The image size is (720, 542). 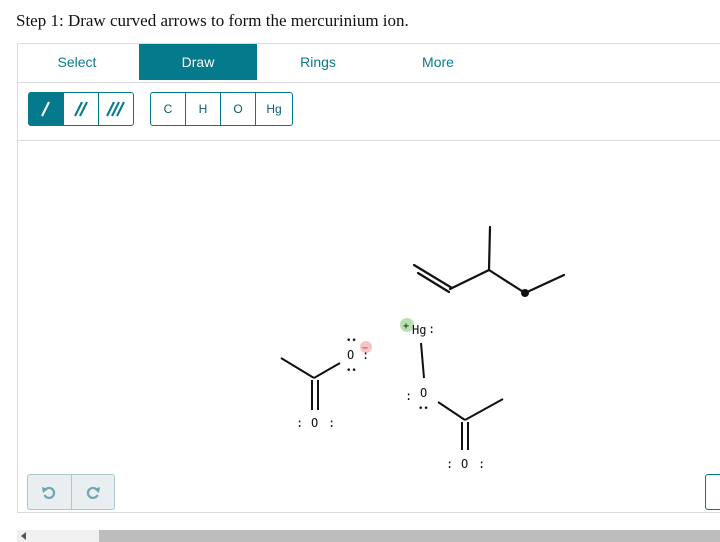 What do you see at coordinates (314, 423) in the screenshot?
I see `left-carbonyl-oxygen: O` at bounding box center [314, 423].